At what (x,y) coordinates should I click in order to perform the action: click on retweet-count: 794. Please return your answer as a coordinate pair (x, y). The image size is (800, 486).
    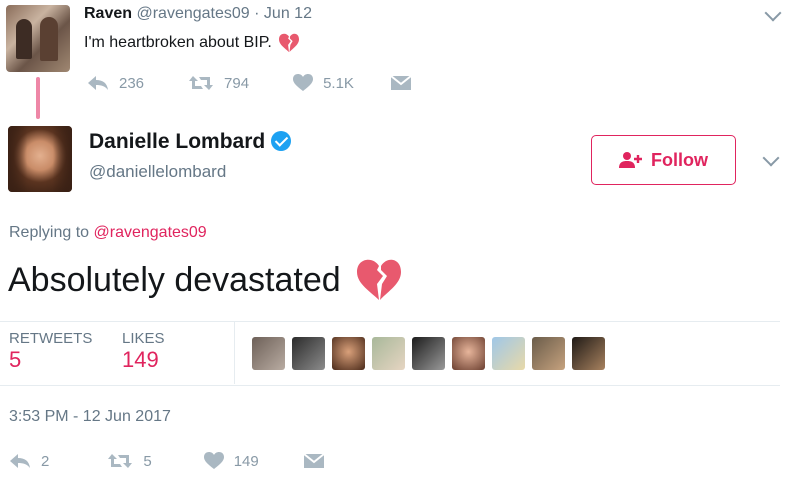
    Looking at the image, I should click on (237, 83).